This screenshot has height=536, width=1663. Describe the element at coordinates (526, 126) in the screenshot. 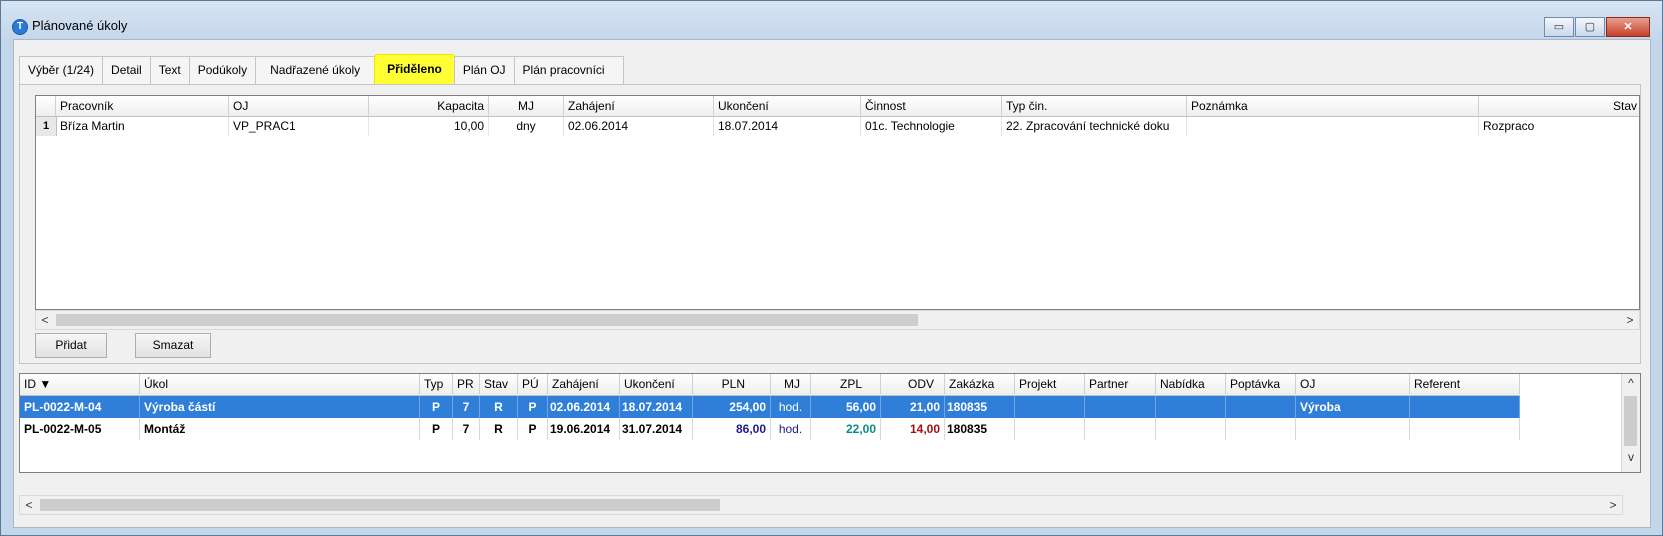

I see `cell-mj: dny` at that location.